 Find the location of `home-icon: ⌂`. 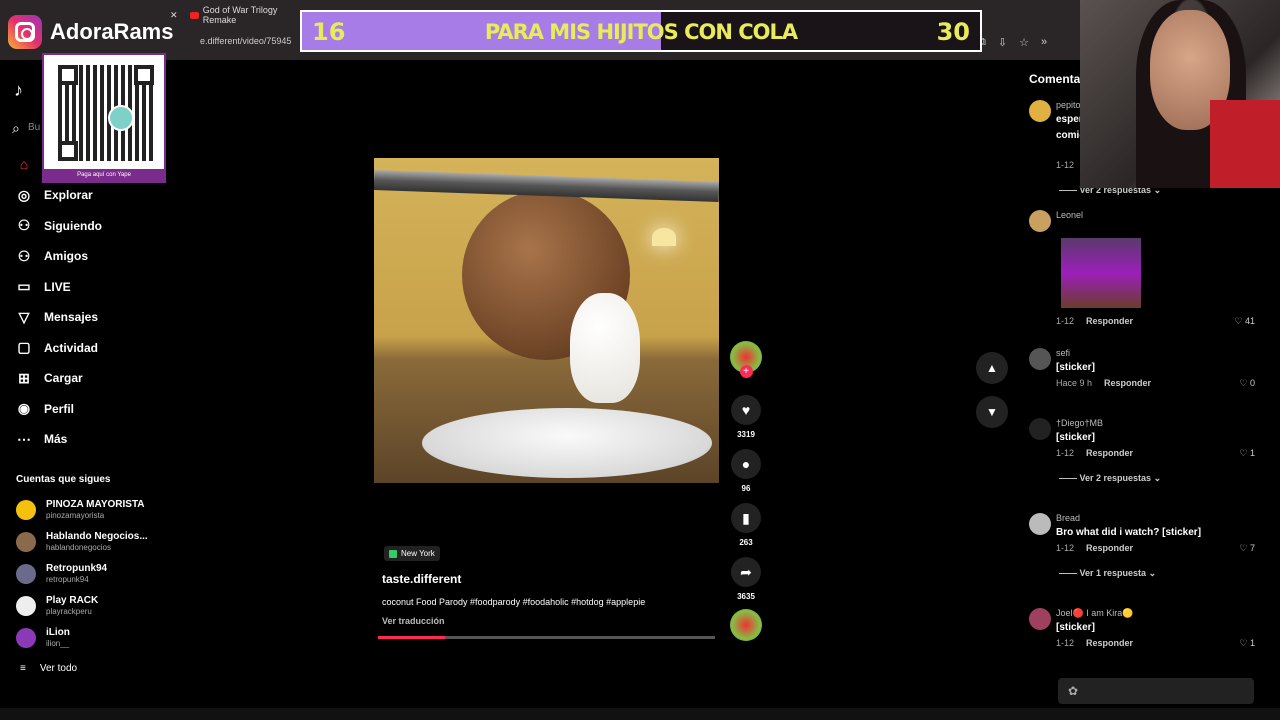

home-icon: ⌂ is located at coordinates (24, 164).